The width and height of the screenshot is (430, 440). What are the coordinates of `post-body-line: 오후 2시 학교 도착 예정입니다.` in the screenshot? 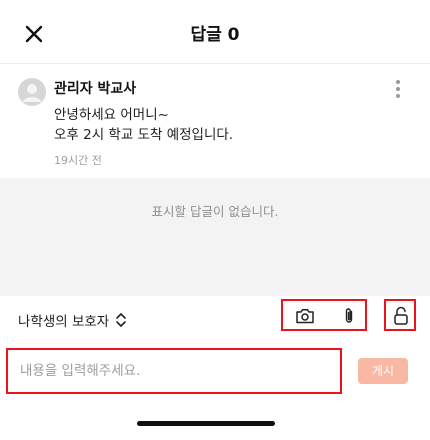 It's located at (144, 135).